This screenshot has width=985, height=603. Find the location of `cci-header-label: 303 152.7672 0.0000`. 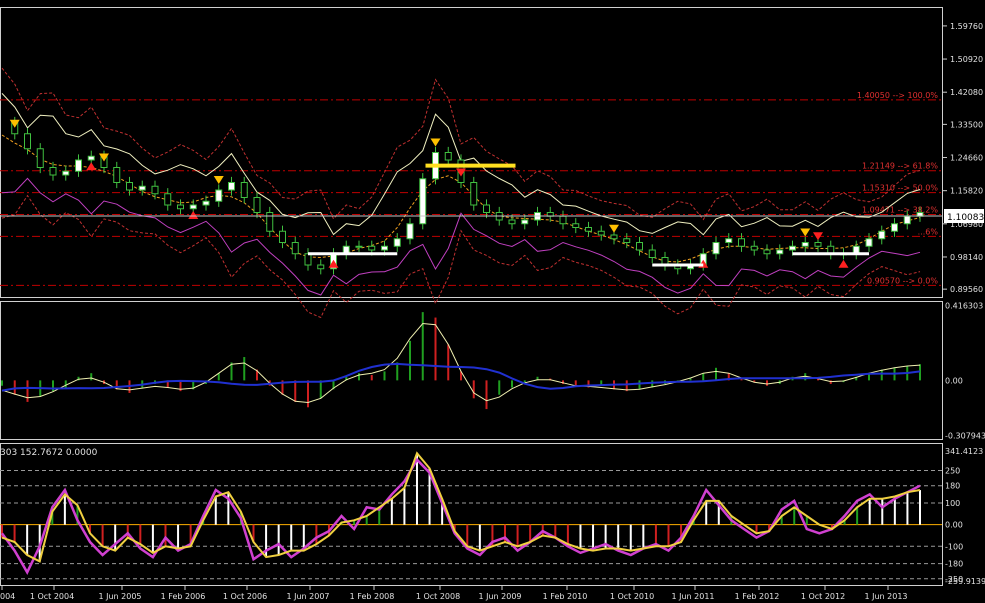

cci-header-label: 303 152.7672 0.0000 is located at coordinates (49, 453).